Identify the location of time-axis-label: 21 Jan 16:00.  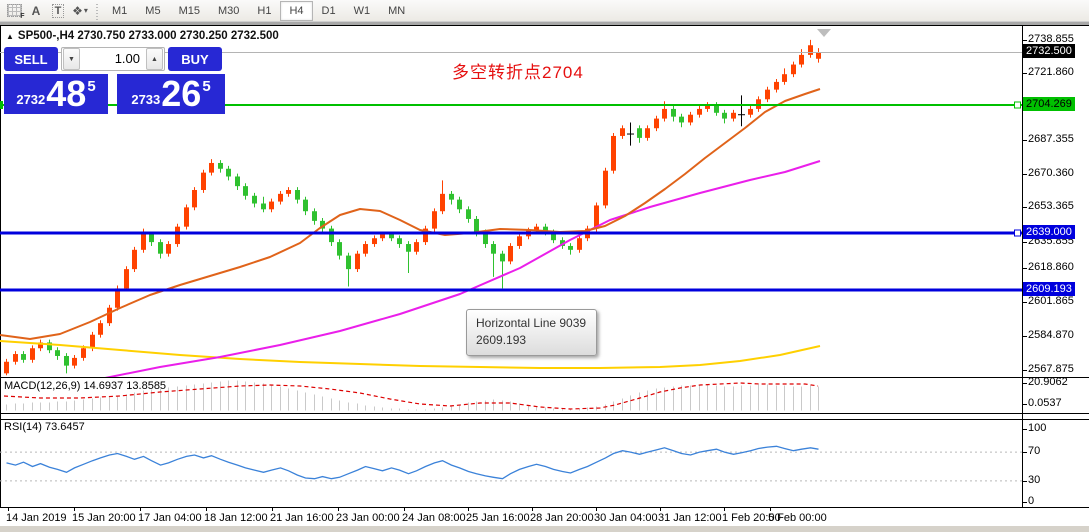
(302, 518).